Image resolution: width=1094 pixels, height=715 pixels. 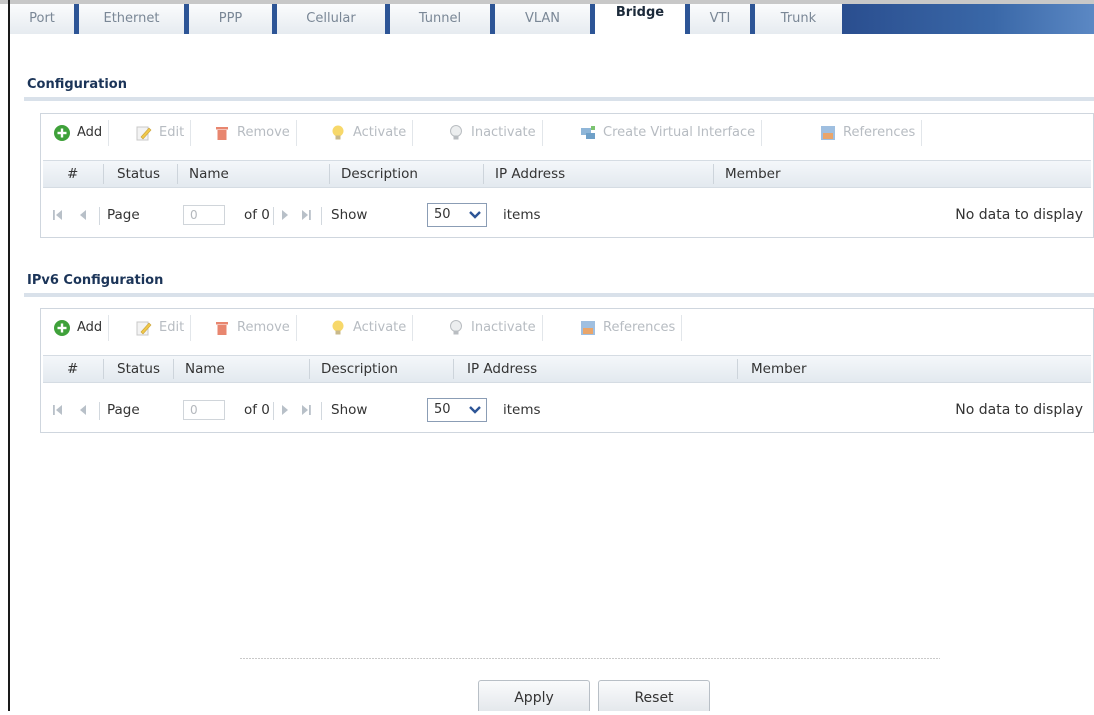 I want to click on apply-button: Apply, so click(x=534, y=695).